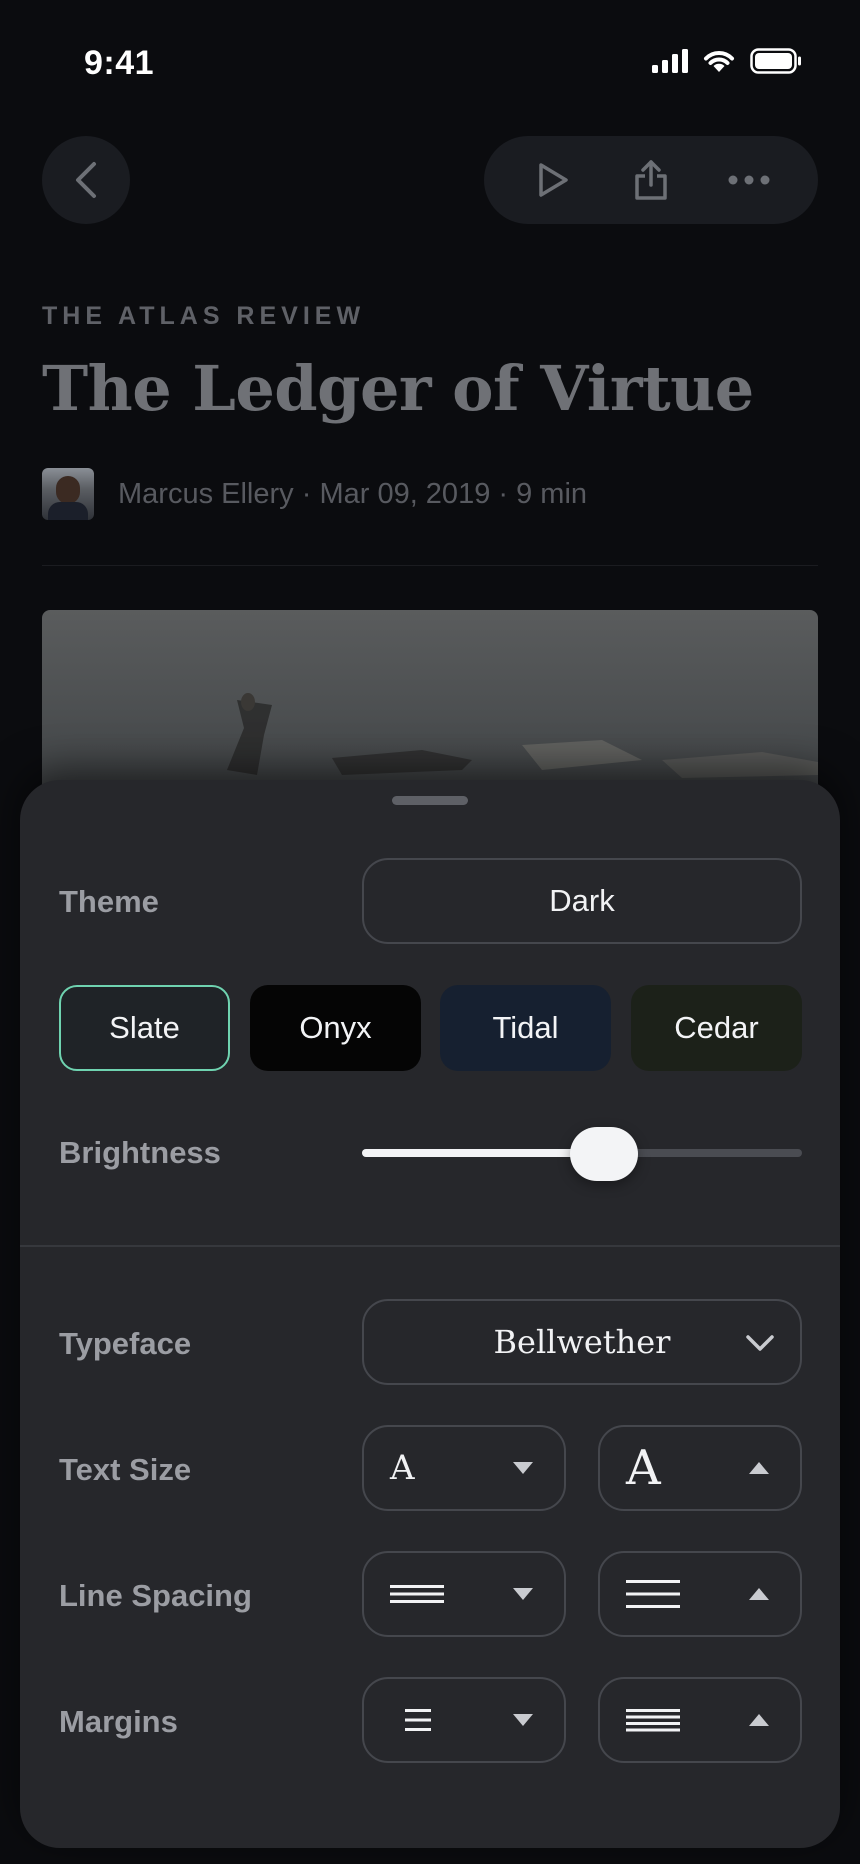  What do you see at coordinates (643, 1468) in the screenshot?
I see `large-a-icon: A` at bounding box center [643, 1468].